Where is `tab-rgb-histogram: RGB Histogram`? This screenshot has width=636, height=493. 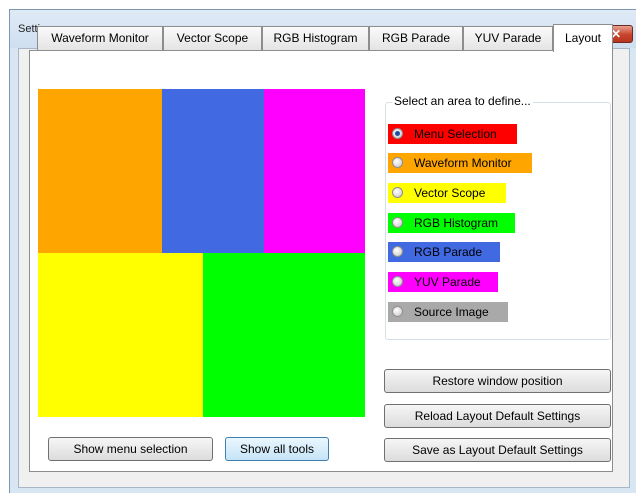
tab-rgb-histogram: RGB Histogram is located at coordinates (315, 38).